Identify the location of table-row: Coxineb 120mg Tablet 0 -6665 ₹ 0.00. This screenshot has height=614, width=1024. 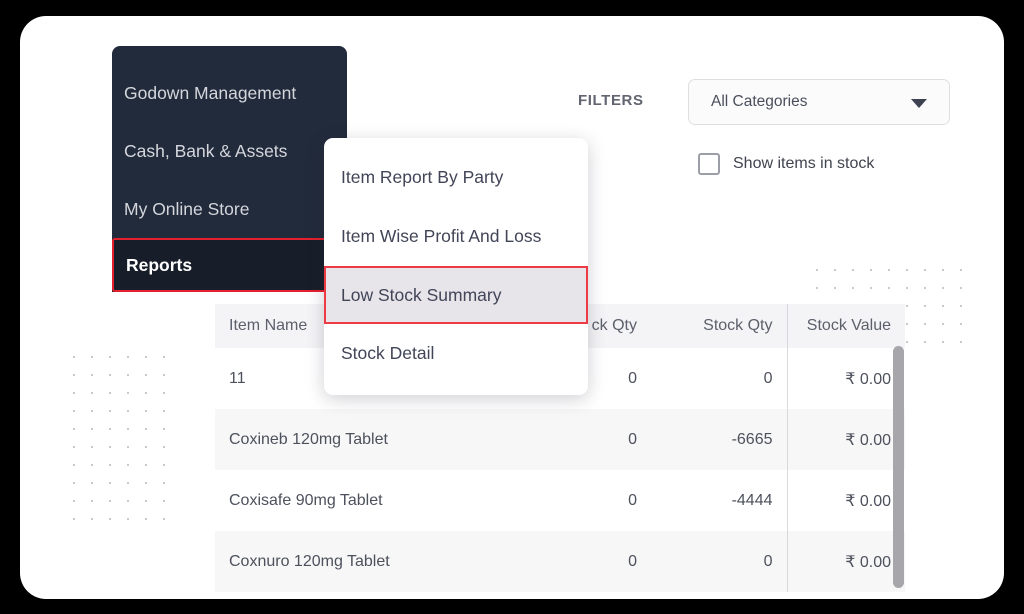
(560, 439).